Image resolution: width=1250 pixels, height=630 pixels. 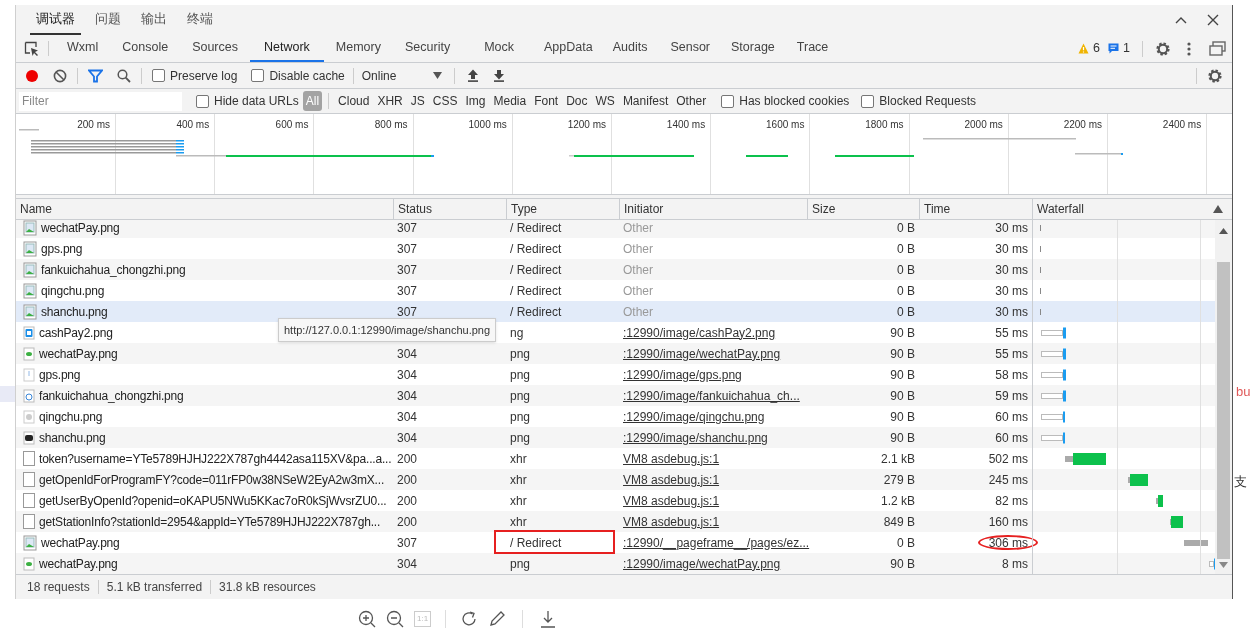 I want to click on table-row: getOpenIdForProgramFY?code=011rFP0w38NSeW2EyA2w3mX... 200 xhr VM8 asdebug.js:1 279 B 245 ms, so click(x=615, y=479).